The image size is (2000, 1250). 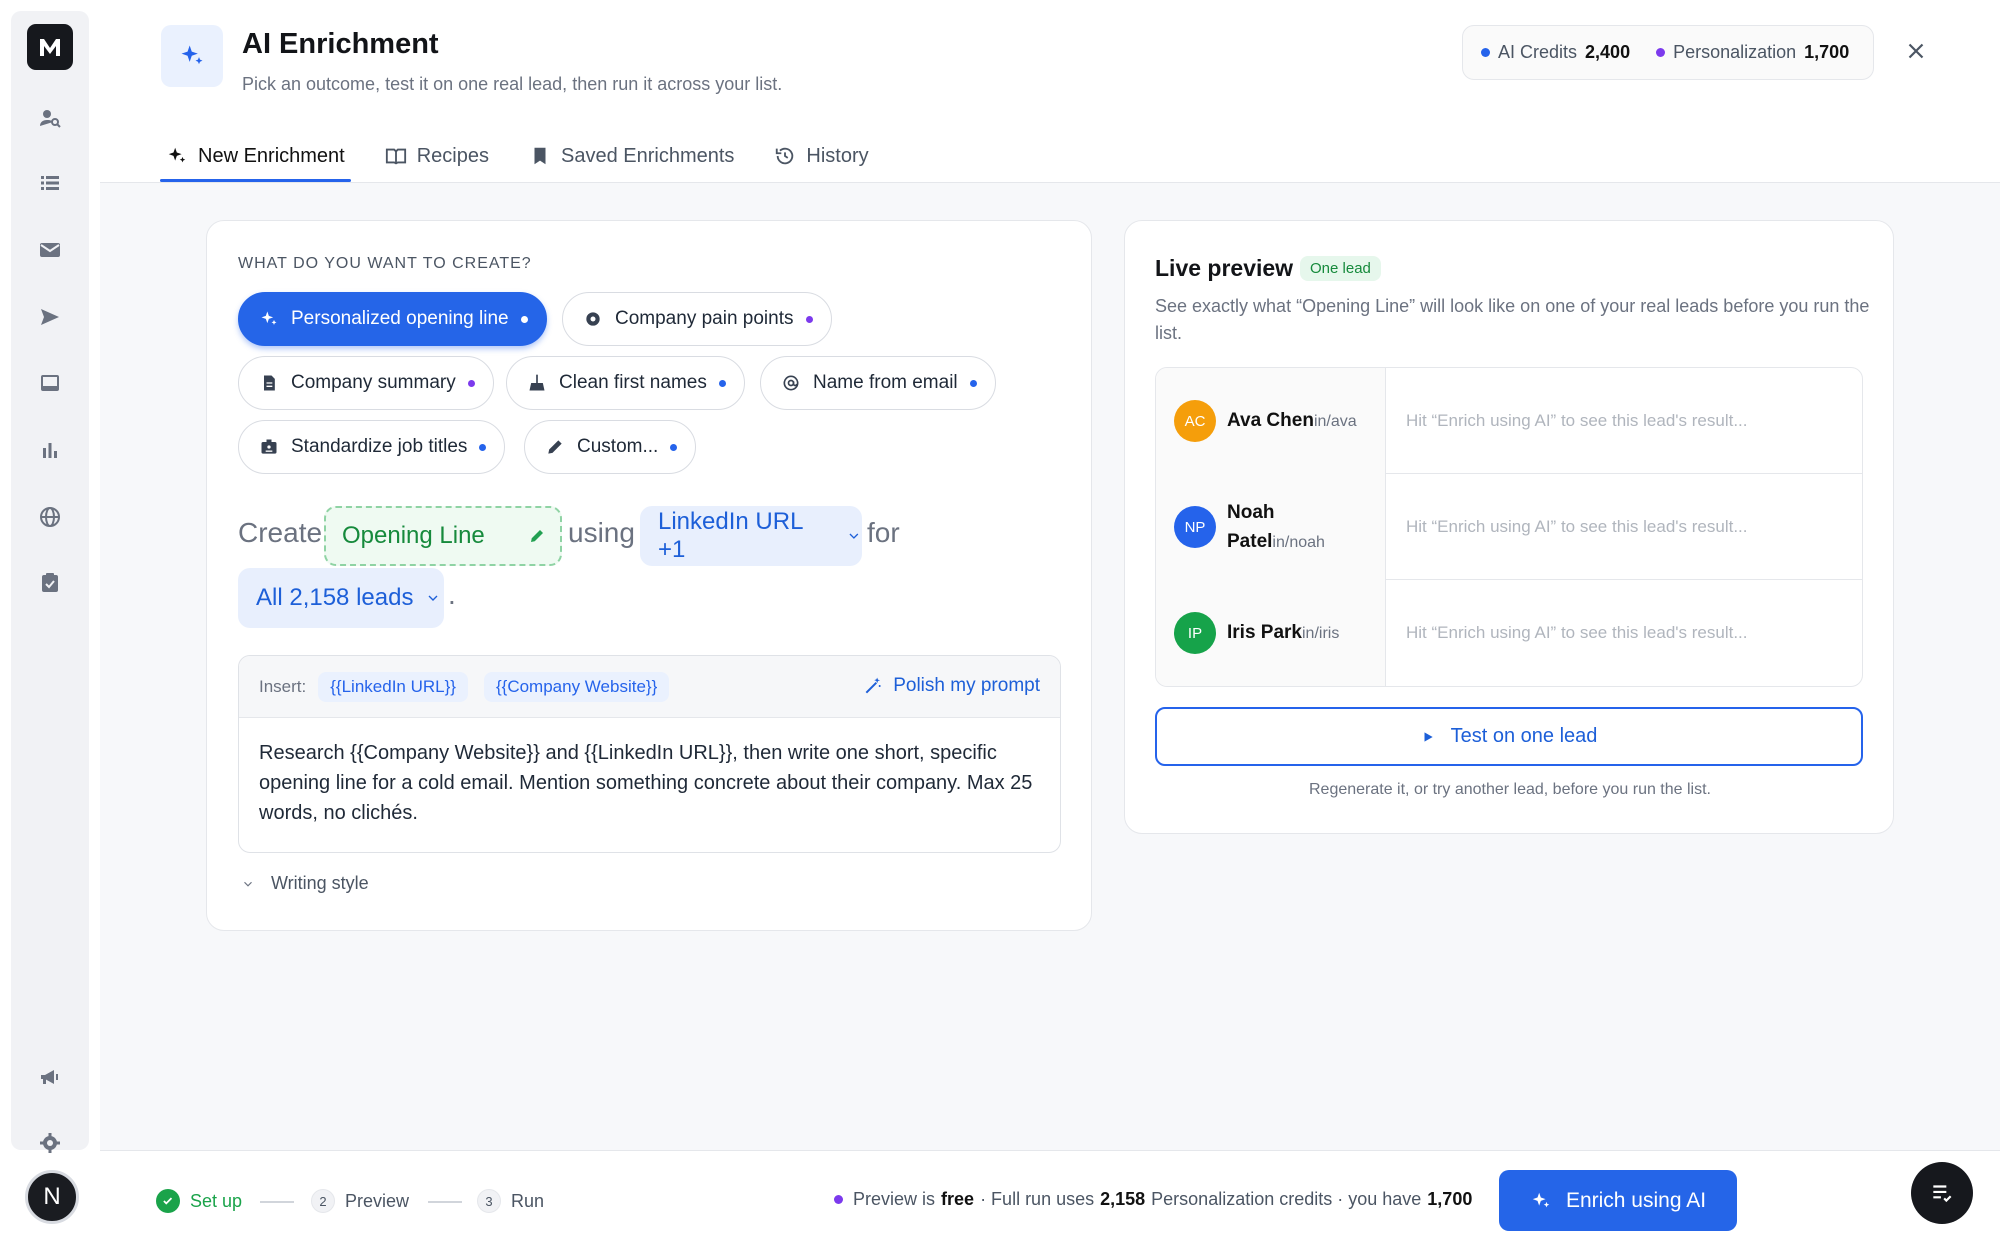 What do you see at coordinates (395, 156) in the screenshot?
I see `book-icon` at bounding box center [395, 156].